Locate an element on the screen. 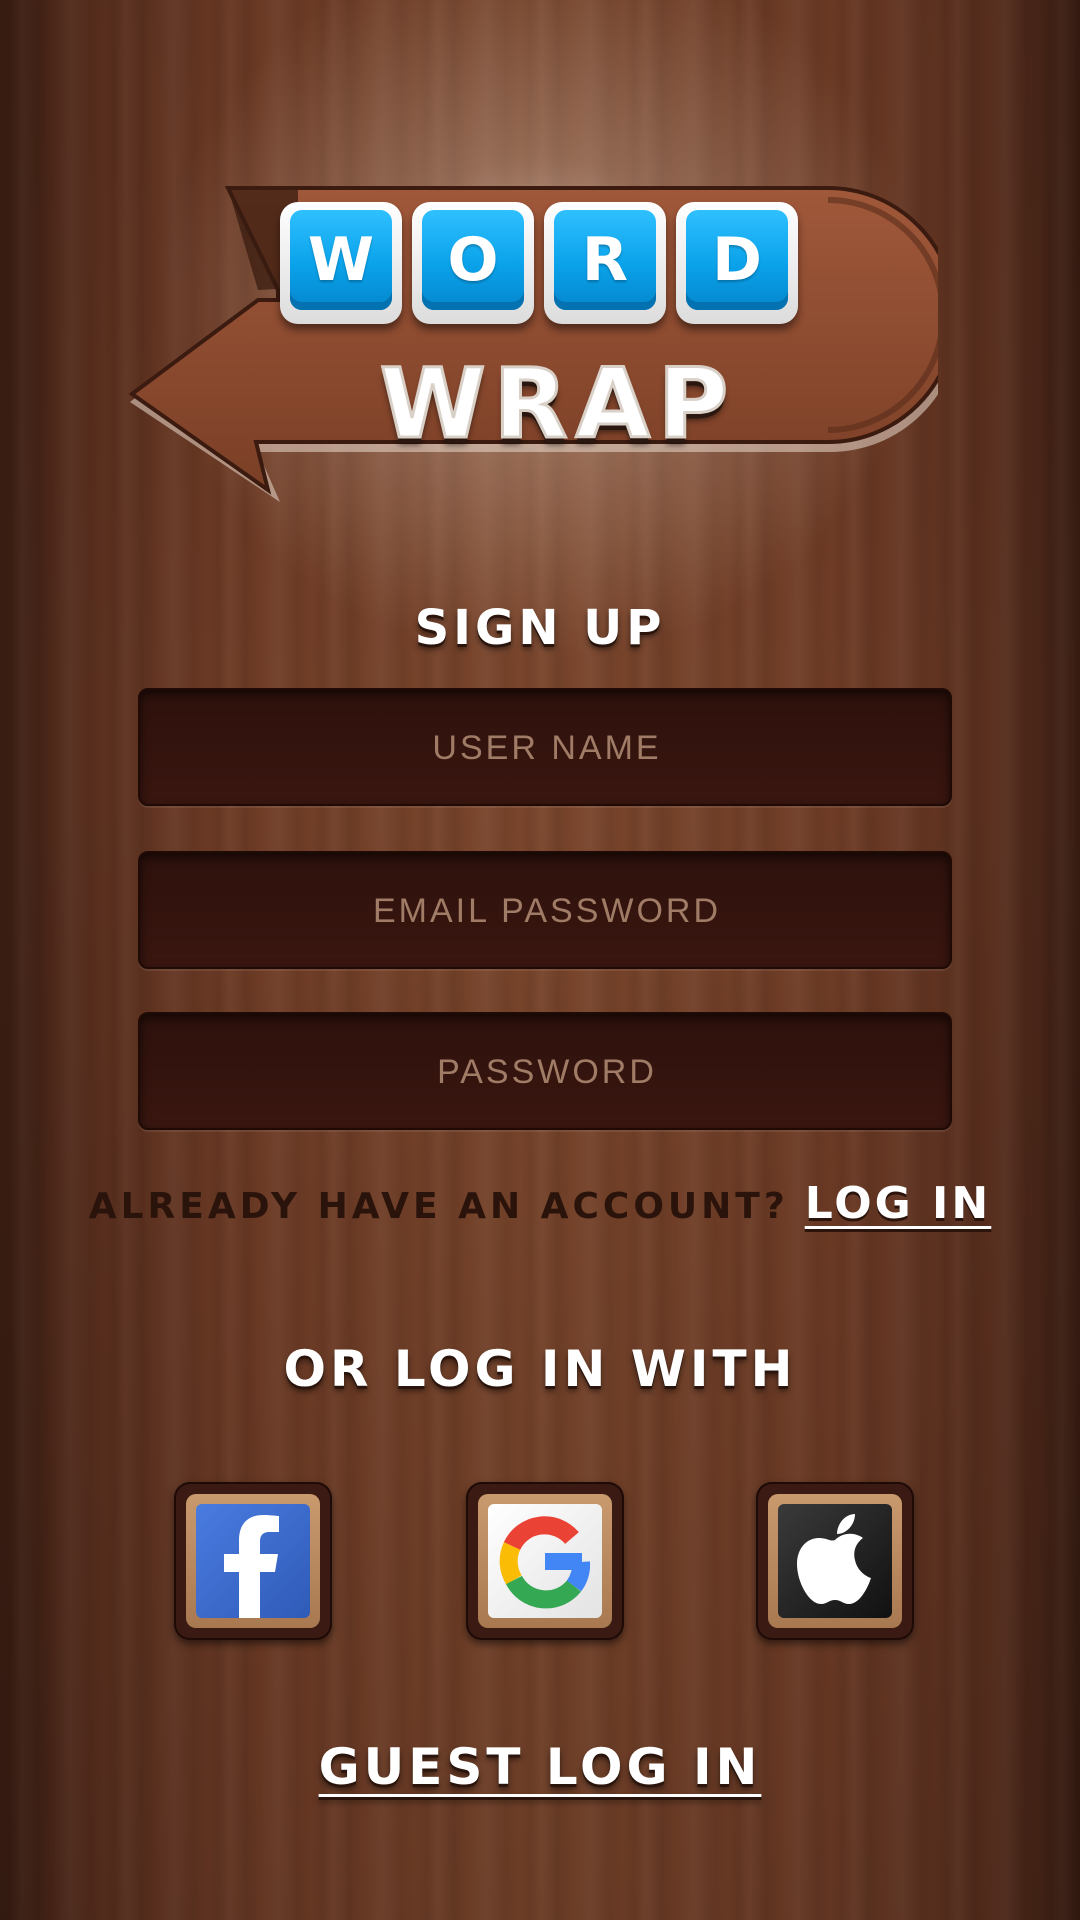 The width and height of the screenshot is (1080, 1920). logo-tile-letter: W is located at coordinates (341, 260).